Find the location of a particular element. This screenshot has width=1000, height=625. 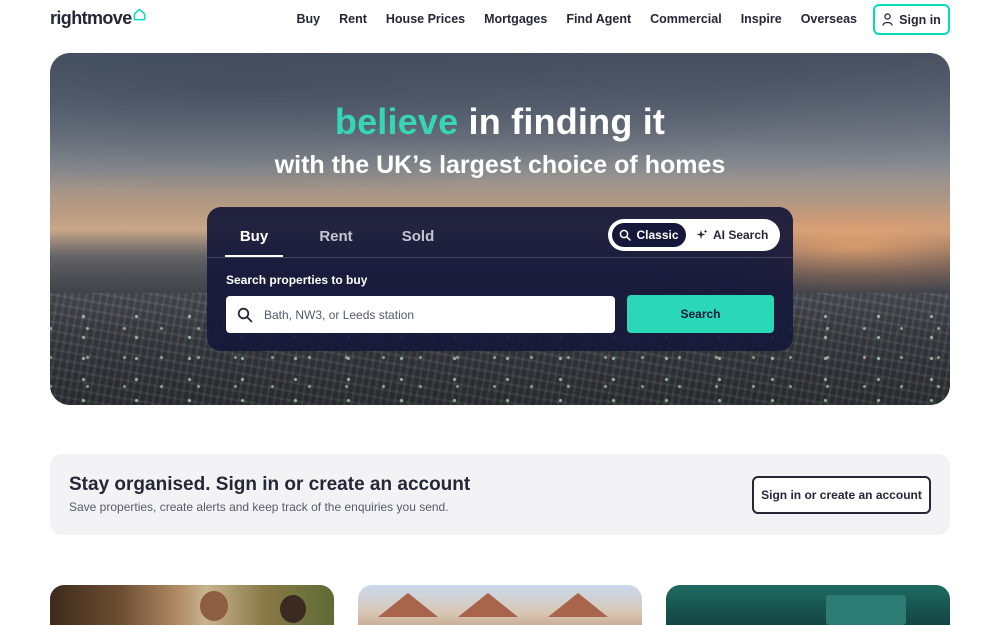

sign-in-or-create-account-button: Sign in or create an account is located at coordinates (841, 495).